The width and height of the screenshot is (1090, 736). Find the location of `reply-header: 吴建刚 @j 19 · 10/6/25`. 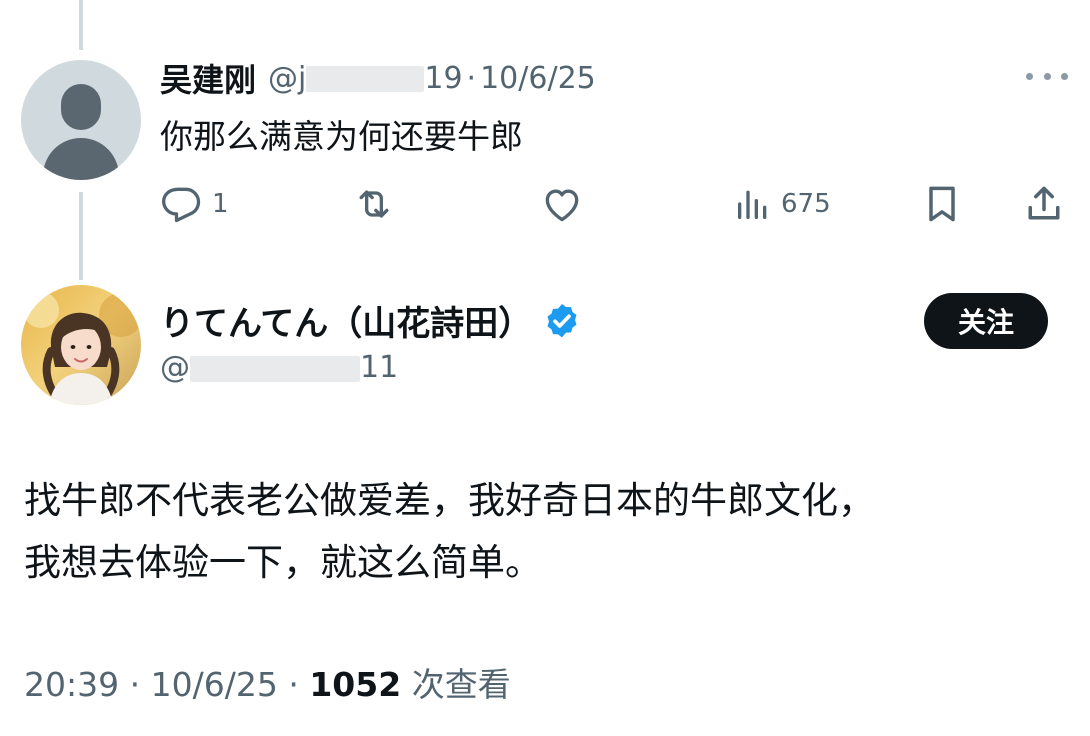

reply-header: 吴建刚 @j 19 · 10/6/25 is located at coordinates (378, 78).